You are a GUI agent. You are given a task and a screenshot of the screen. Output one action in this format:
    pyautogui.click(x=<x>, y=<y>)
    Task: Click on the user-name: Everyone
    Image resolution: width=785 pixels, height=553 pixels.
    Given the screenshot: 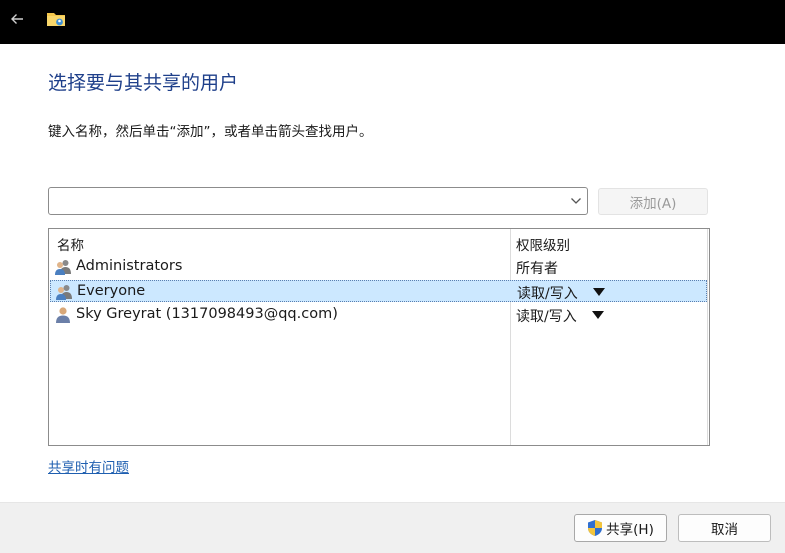 What is the action you would take?
    pyautogui.click(x=111, y=291)
    